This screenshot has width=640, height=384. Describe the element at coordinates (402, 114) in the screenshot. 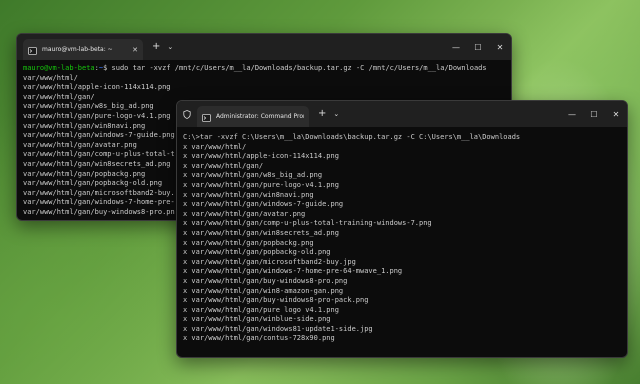

I see `cmd-terminal-tabbar: Administrator: Command Prom + ⌄ — ☐ ✕` at that location.